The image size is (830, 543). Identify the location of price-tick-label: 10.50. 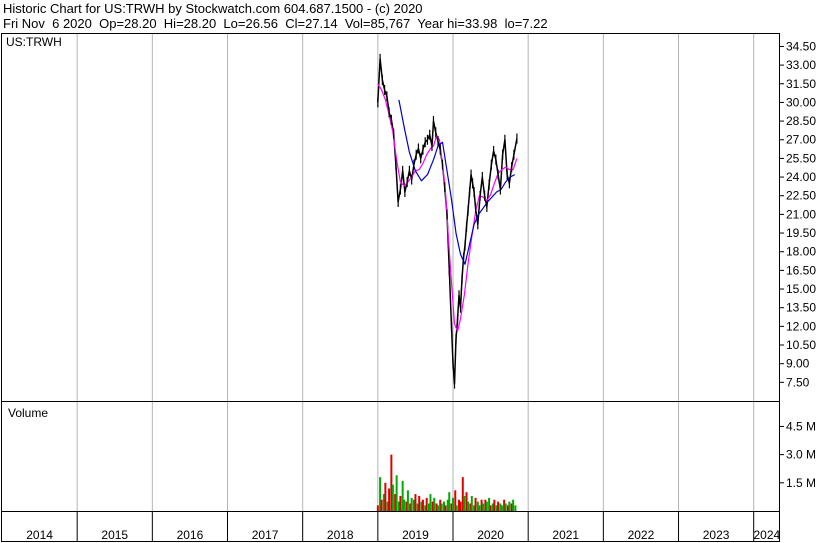
(801, 345).